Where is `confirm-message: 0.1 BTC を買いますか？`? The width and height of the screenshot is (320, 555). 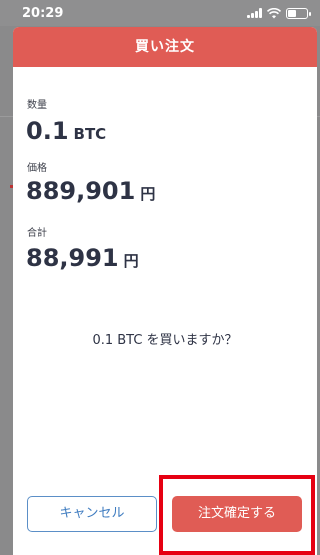
confirm-message: 0.1 BTC を買いますか？ is located at coordinates (165, 340).